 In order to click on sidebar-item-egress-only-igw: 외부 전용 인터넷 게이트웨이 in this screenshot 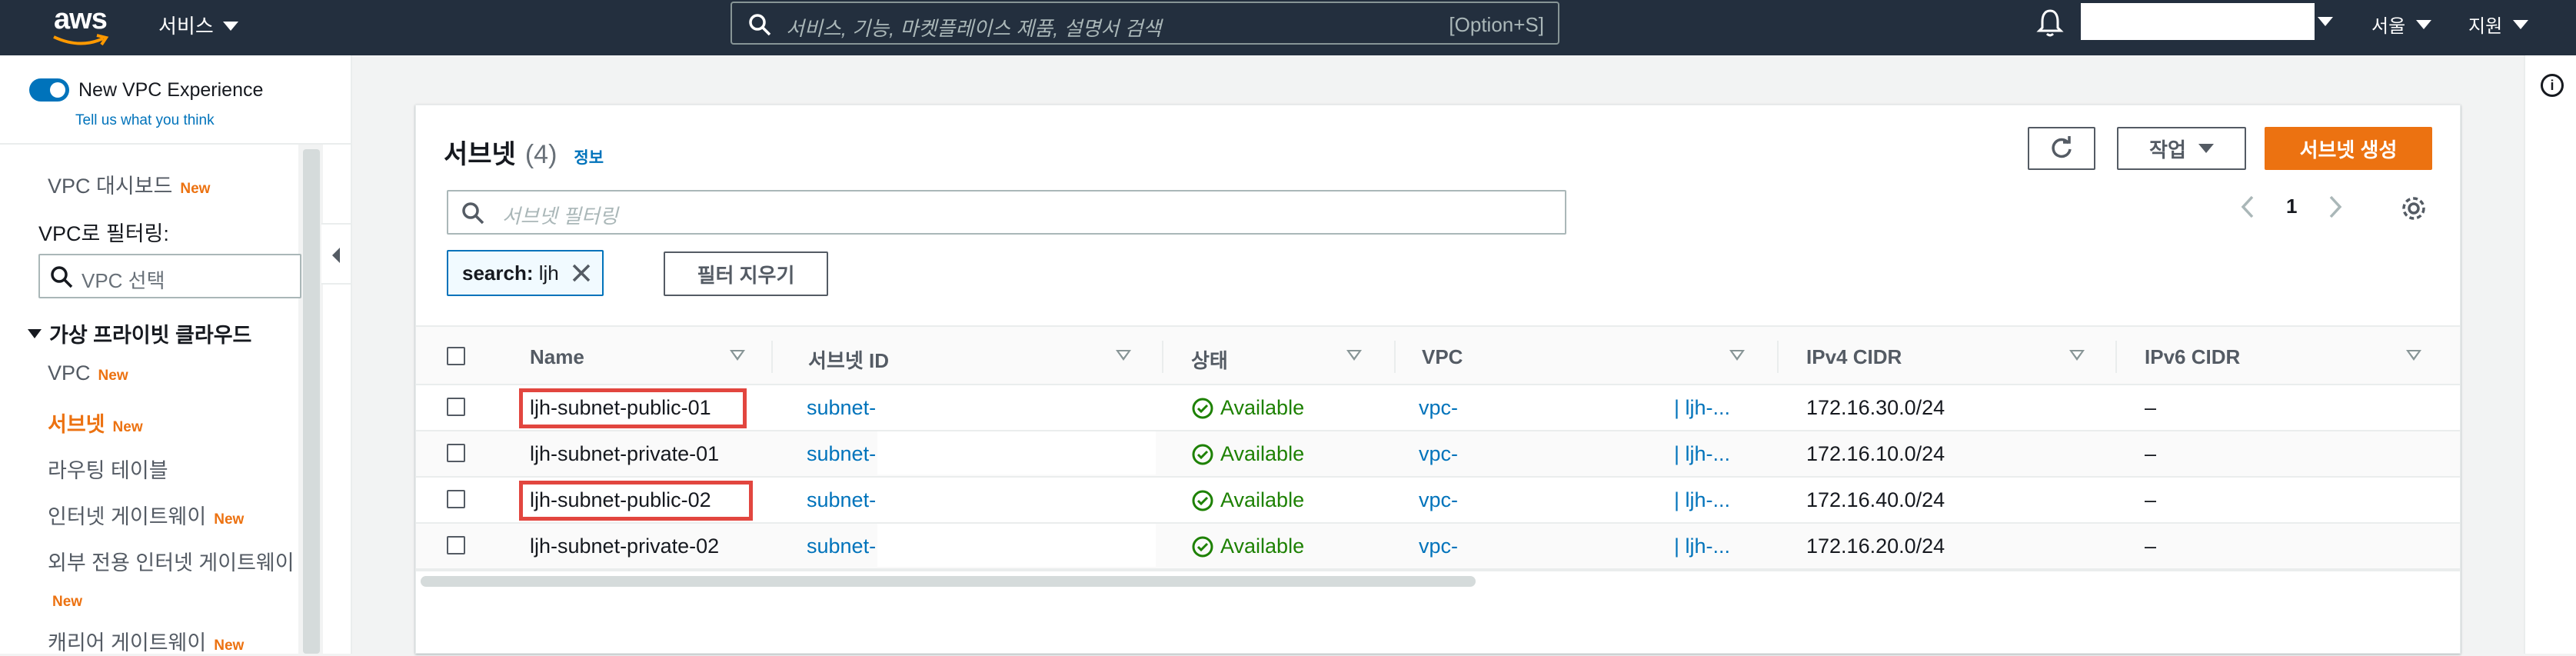, I will do `click(171, 561)`.